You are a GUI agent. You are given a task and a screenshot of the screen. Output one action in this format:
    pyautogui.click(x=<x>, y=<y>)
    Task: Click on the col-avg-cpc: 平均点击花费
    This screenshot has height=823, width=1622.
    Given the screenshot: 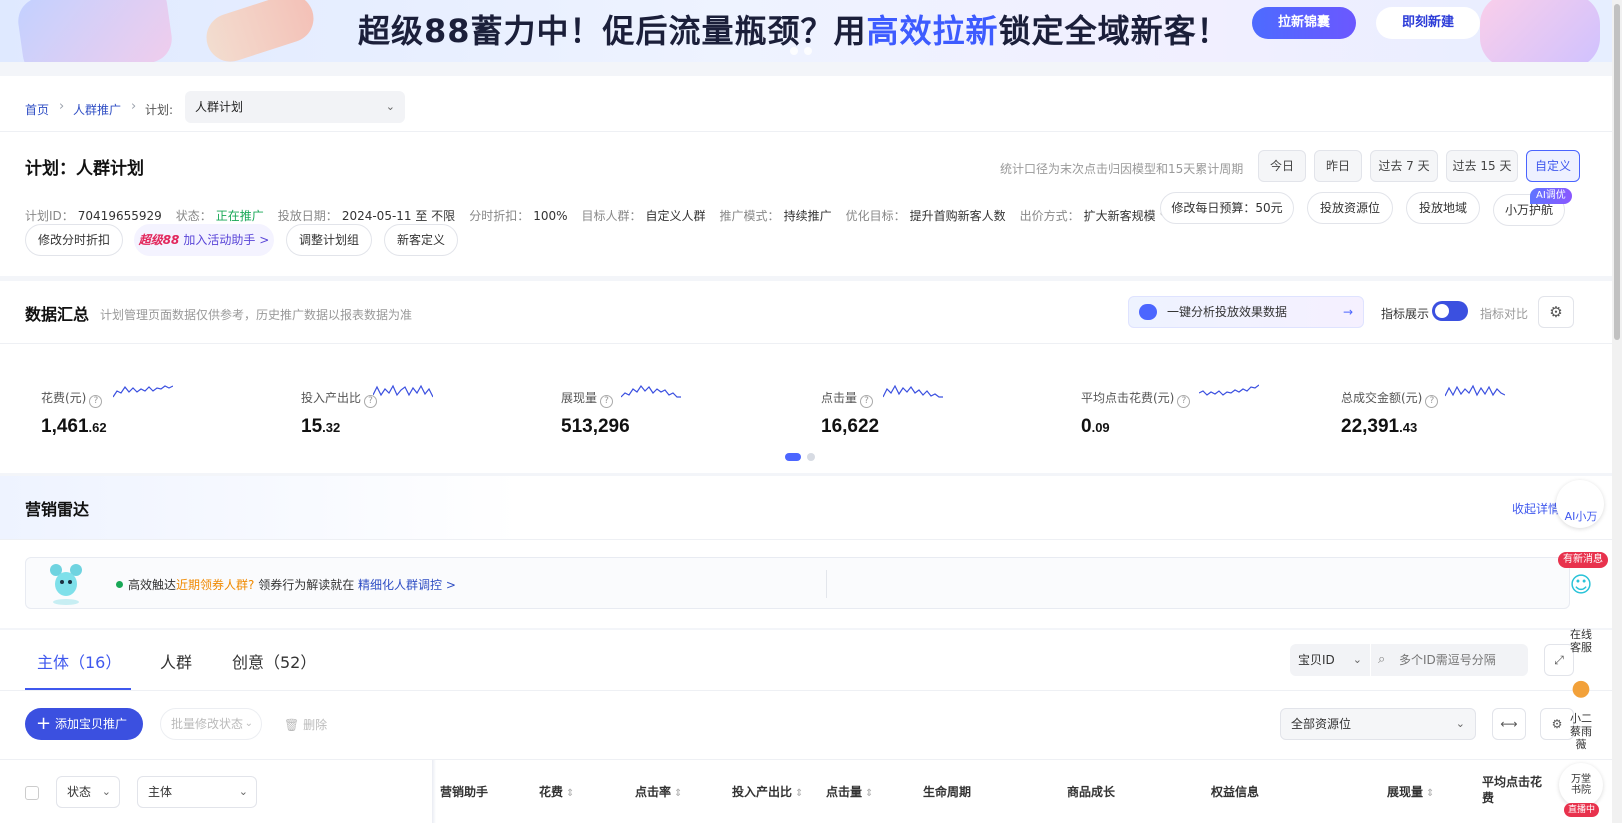 What is the action you would take?
    pyautogui.click(x=1514, y=790)
    